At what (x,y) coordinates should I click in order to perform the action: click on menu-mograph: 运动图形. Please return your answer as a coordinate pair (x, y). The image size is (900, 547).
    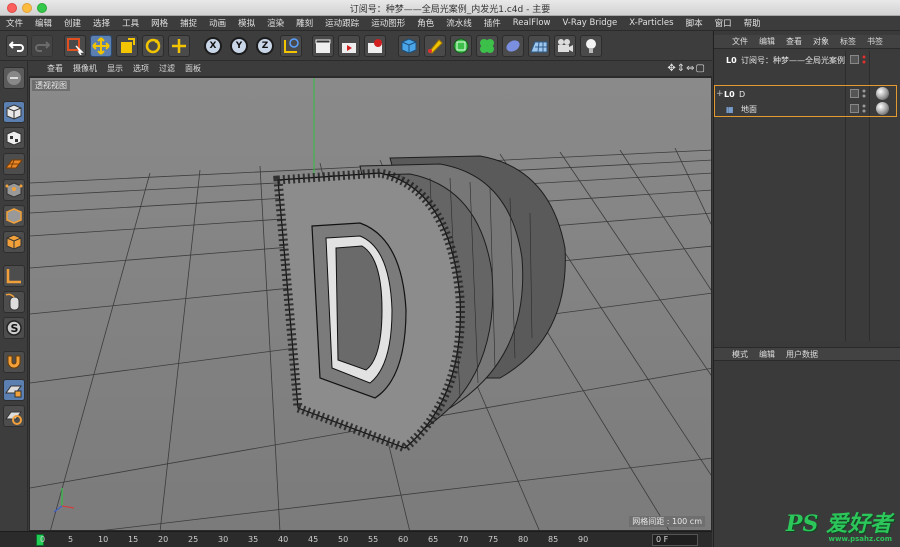
    Looking at the image, I should click on (388, 23).